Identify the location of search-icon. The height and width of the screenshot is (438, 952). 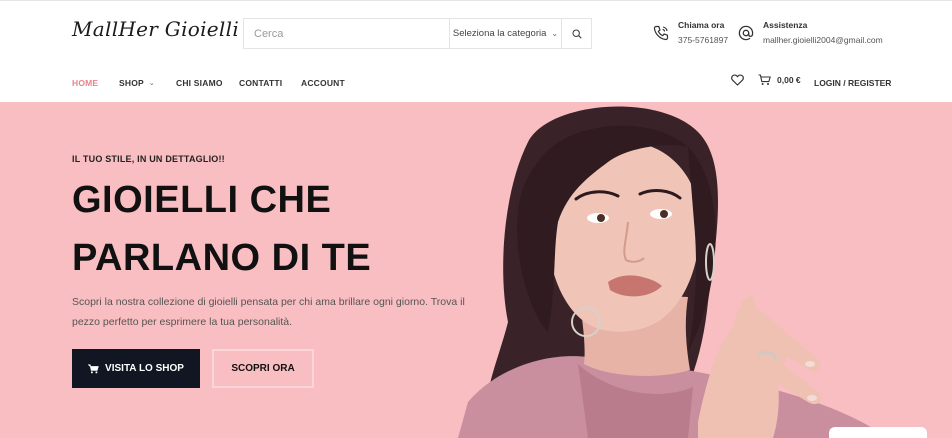
(576, 33).